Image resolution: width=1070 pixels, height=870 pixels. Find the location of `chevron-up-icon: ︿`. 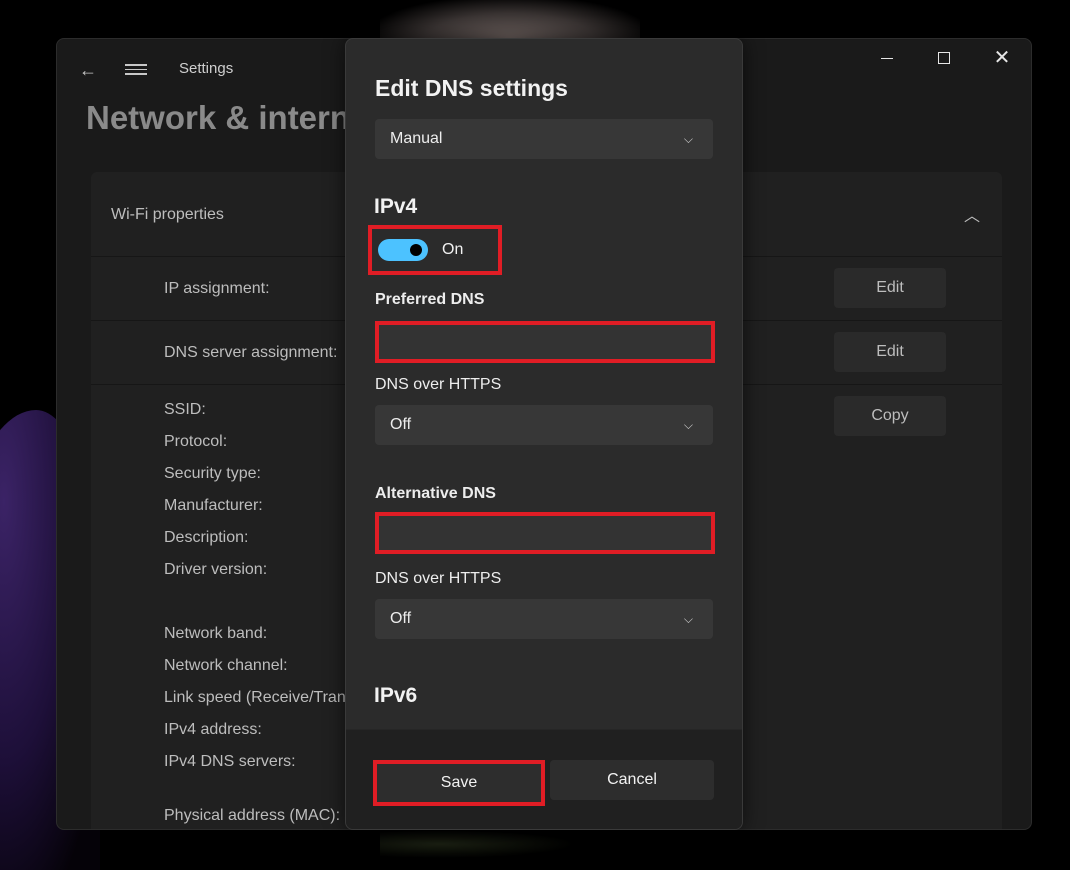

chevron-up-icon: ︿ is located at coordinates (972, 214).